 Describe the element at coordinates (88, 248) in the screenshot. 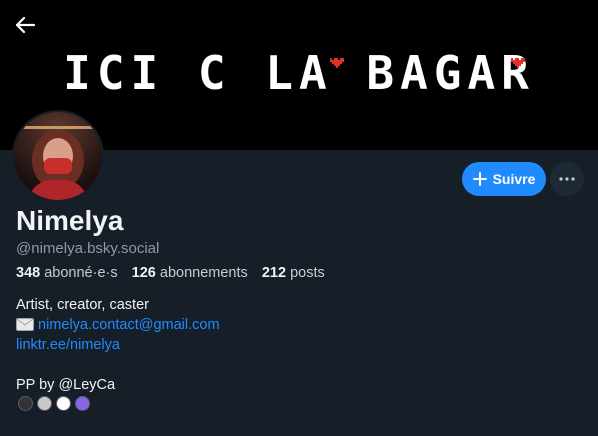

I see `handle: @nimelya.bsky.social` at that location.